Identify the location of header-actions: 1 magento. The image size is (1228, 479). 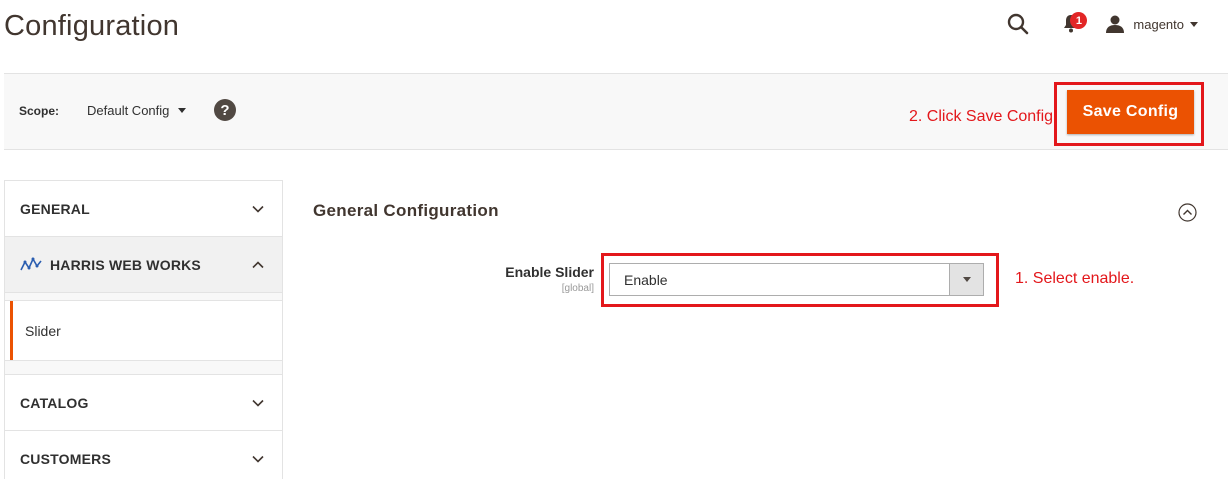
(1101, 24).